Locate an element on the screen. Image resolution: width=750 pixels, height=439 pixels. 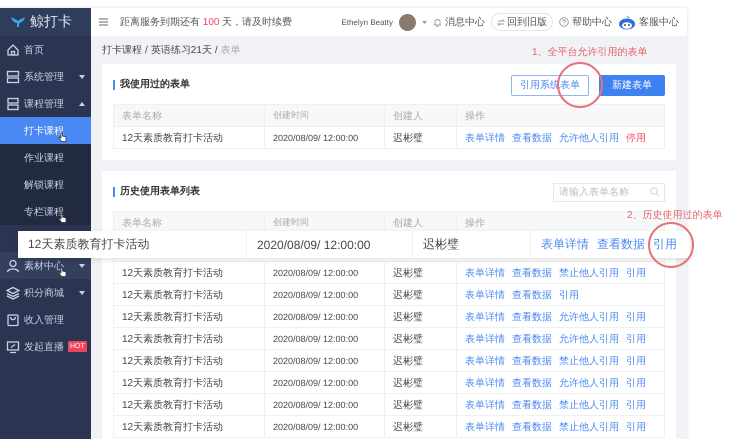
sidebar-item: 收入管理 is located at coordinates (45, 319).